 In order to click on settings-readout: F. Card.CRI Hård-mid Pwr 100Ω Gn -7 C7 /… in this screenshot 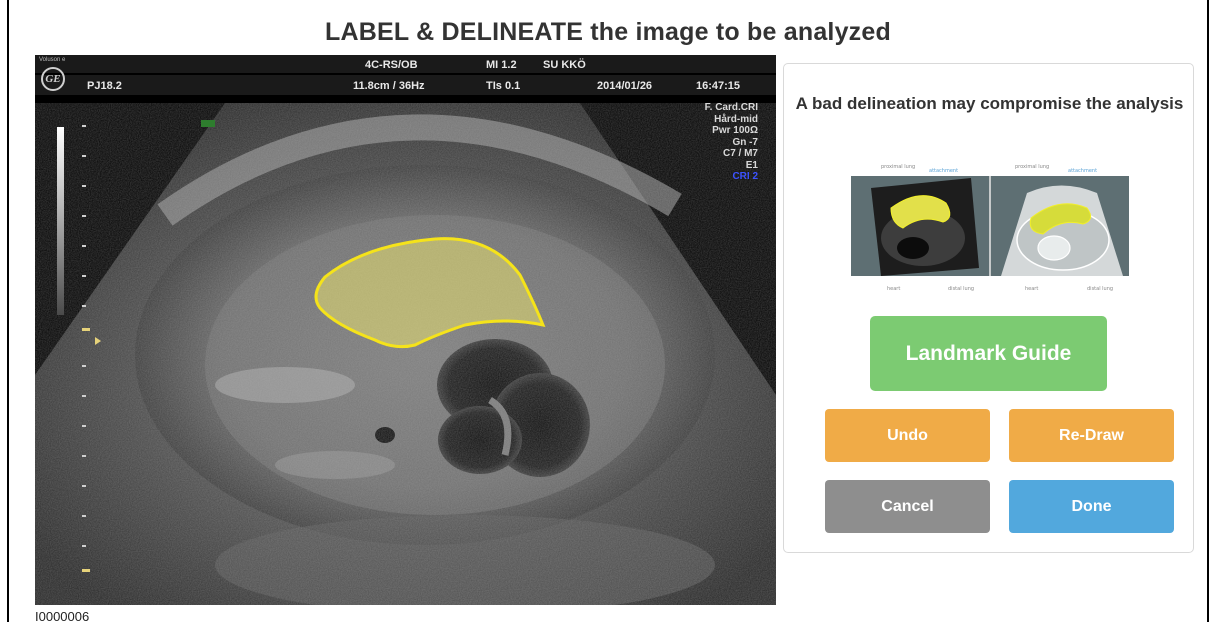, I will do `click(731, 142)`.